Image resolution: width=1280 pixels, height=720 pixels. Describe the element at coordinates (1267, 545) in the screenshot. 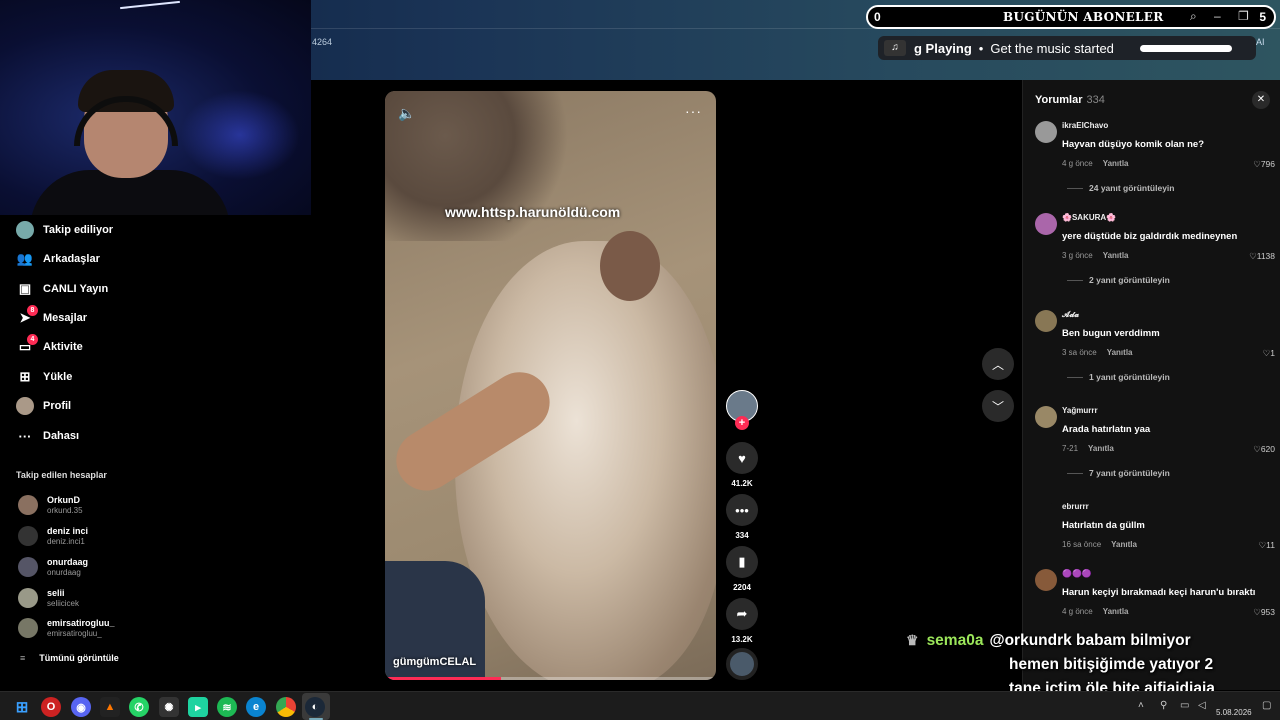

I see `comment-likes: ♡11` at that location.